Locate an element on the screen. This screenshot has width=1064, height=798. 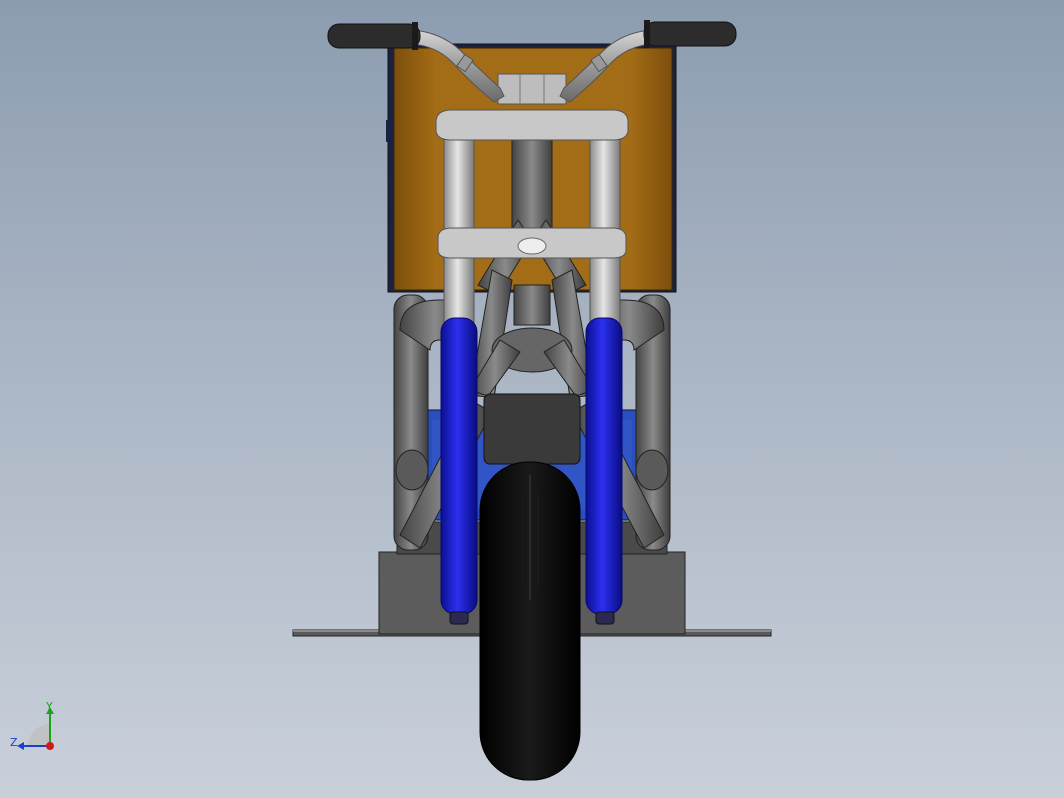
front-fork-right is located at coordinates (604, 376).